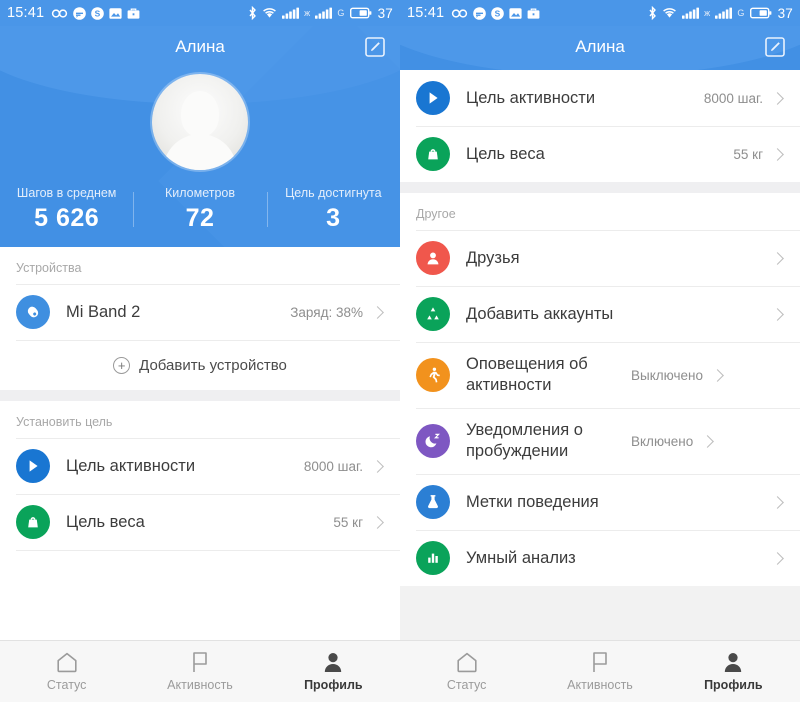 The height and width of the screenshot is (702, 800). I want to click on status-bar: 15:41 S ж G 37, so click(600, 13).